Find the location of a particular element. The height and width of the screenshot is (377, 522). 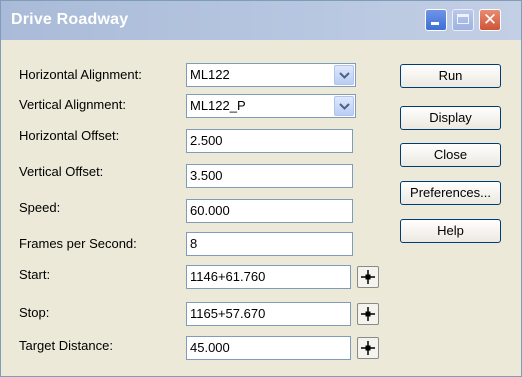

start-station-input: 1146+61.760 is located at coordinates (268, 277).